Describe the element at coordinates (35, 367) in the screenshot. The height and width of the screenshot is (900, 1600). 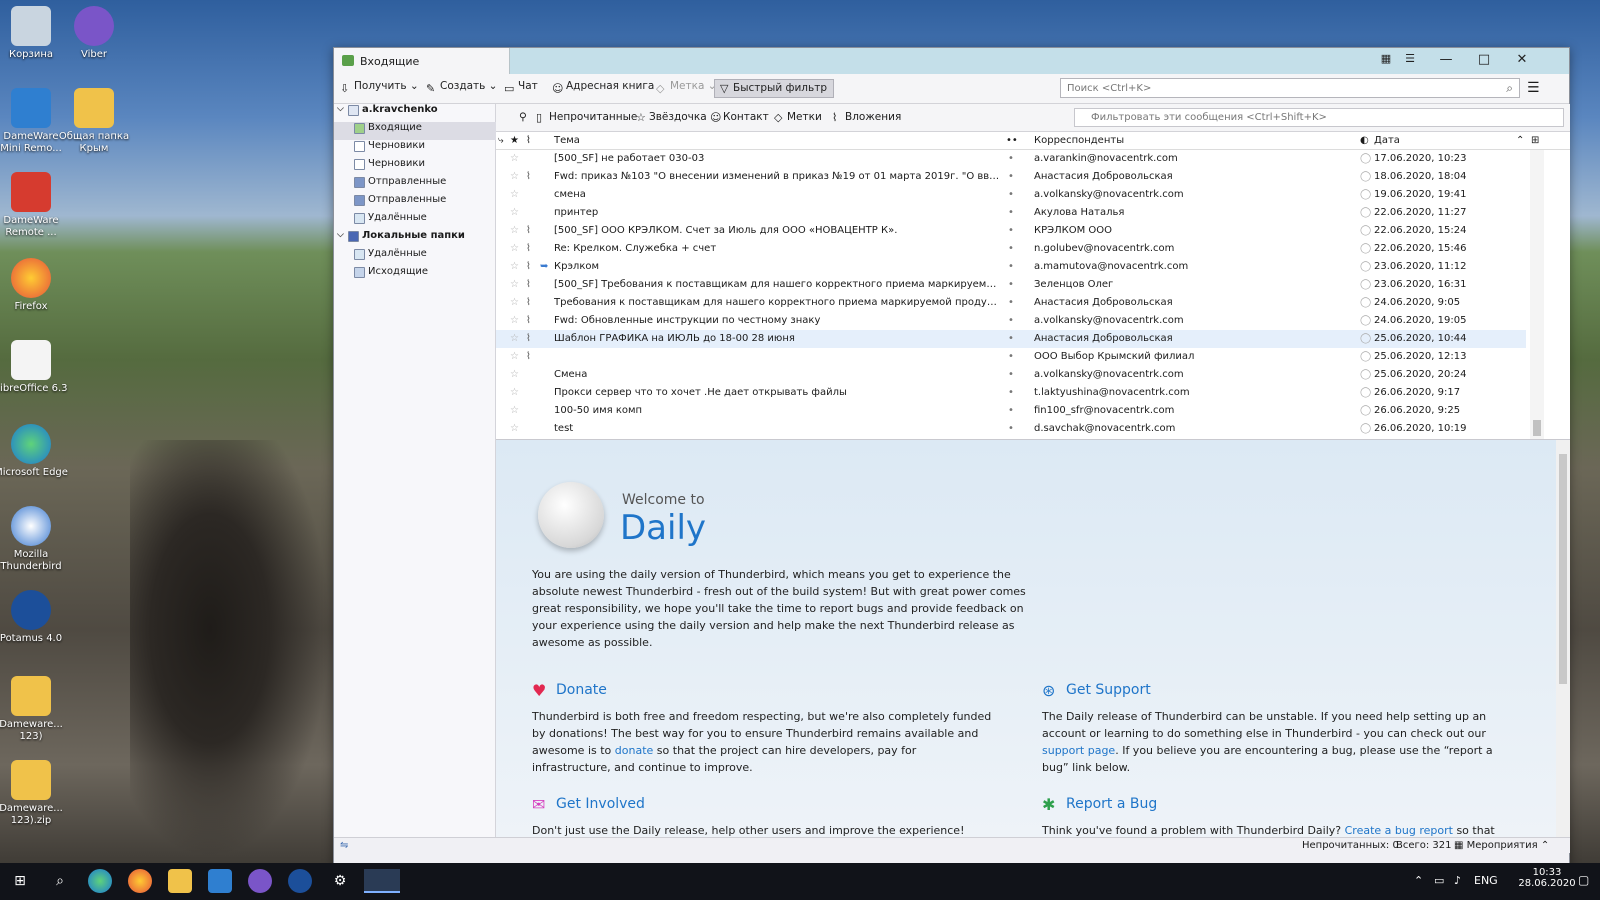
I see `desktop-icon-libreoffice: LibreOffice 6.3` at that location.